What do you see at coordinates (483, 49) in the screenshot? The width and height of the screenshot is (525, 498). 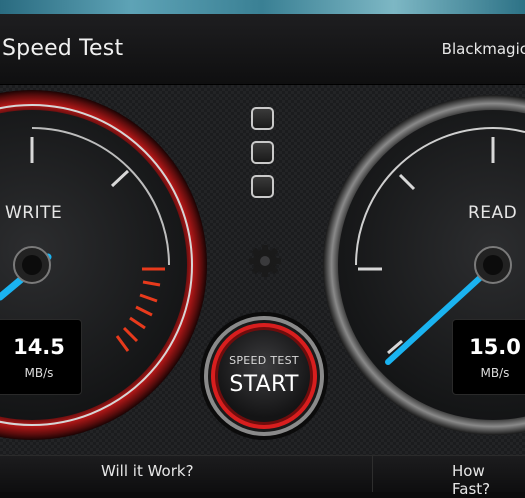 I see `brand-logo-text: Blackmagic` at bounding box center [483, 49].